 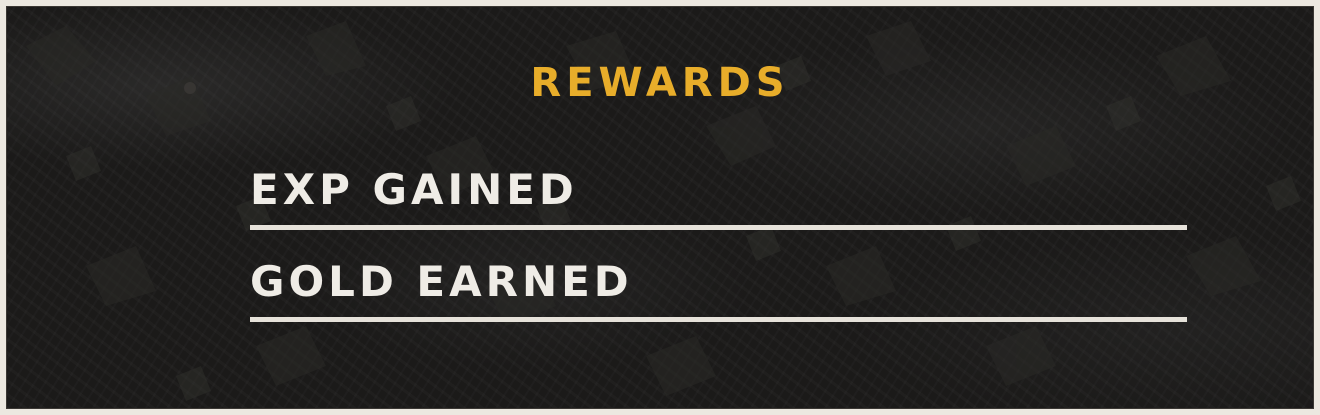 I want to click on gold-earned-label: GOLD EARNED, so click(x=441, y=281).